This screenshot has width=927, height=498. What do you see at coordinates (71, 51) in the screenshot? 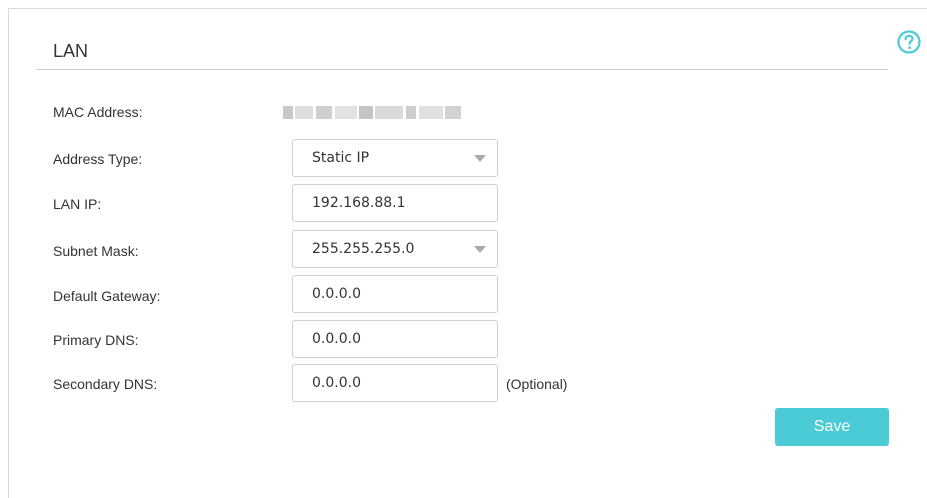
I see `section-title: LAN` at bounding box center [71, 51].